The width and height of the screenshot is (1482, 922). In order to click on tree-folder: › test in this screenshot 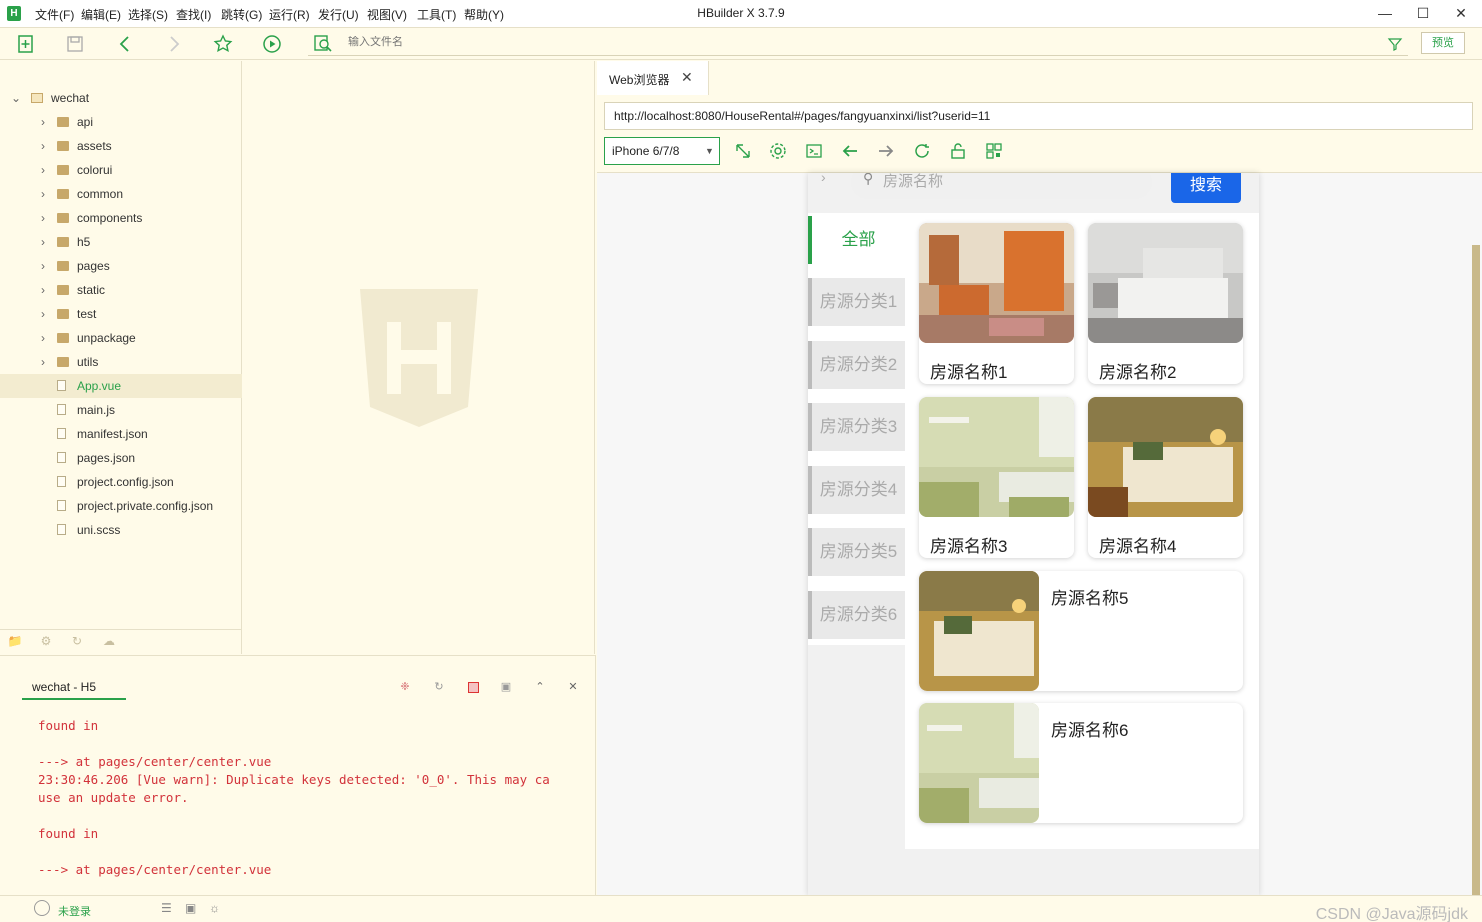, I will do `click(121, 314)`.